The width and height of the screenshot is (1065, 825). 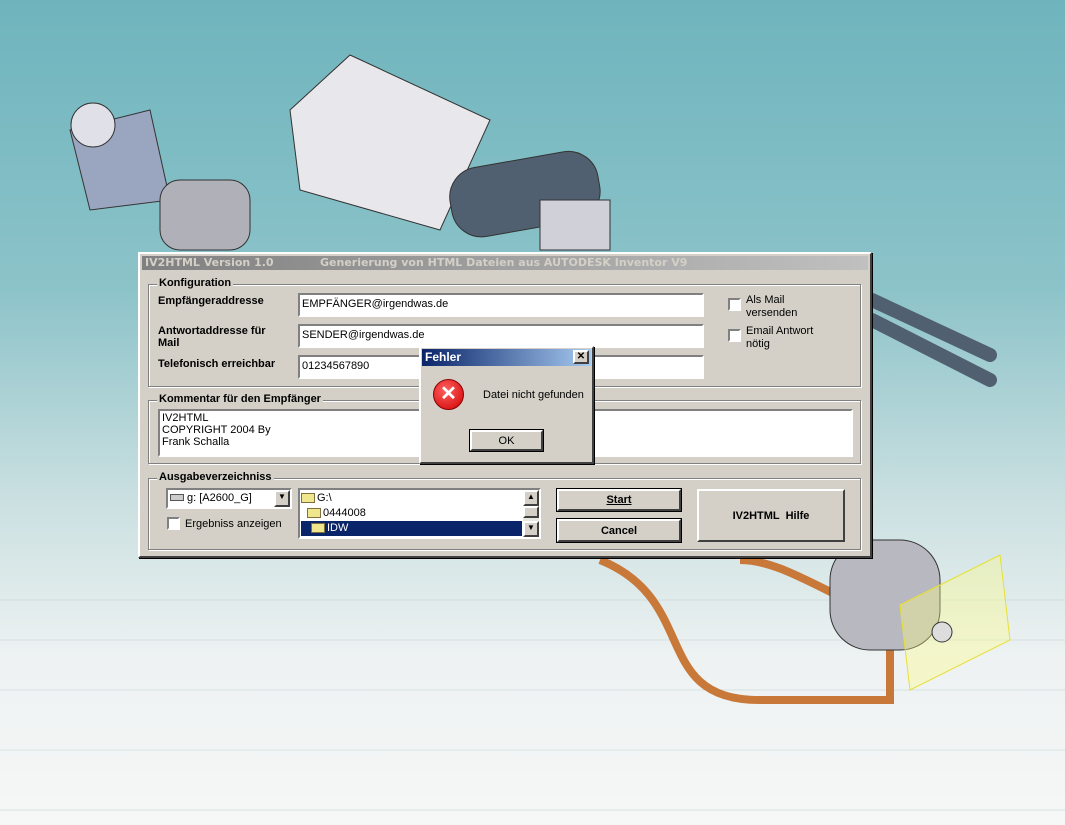 I want to click on recipient-label: Empfängeraddresse, so click(x=211, y=301).